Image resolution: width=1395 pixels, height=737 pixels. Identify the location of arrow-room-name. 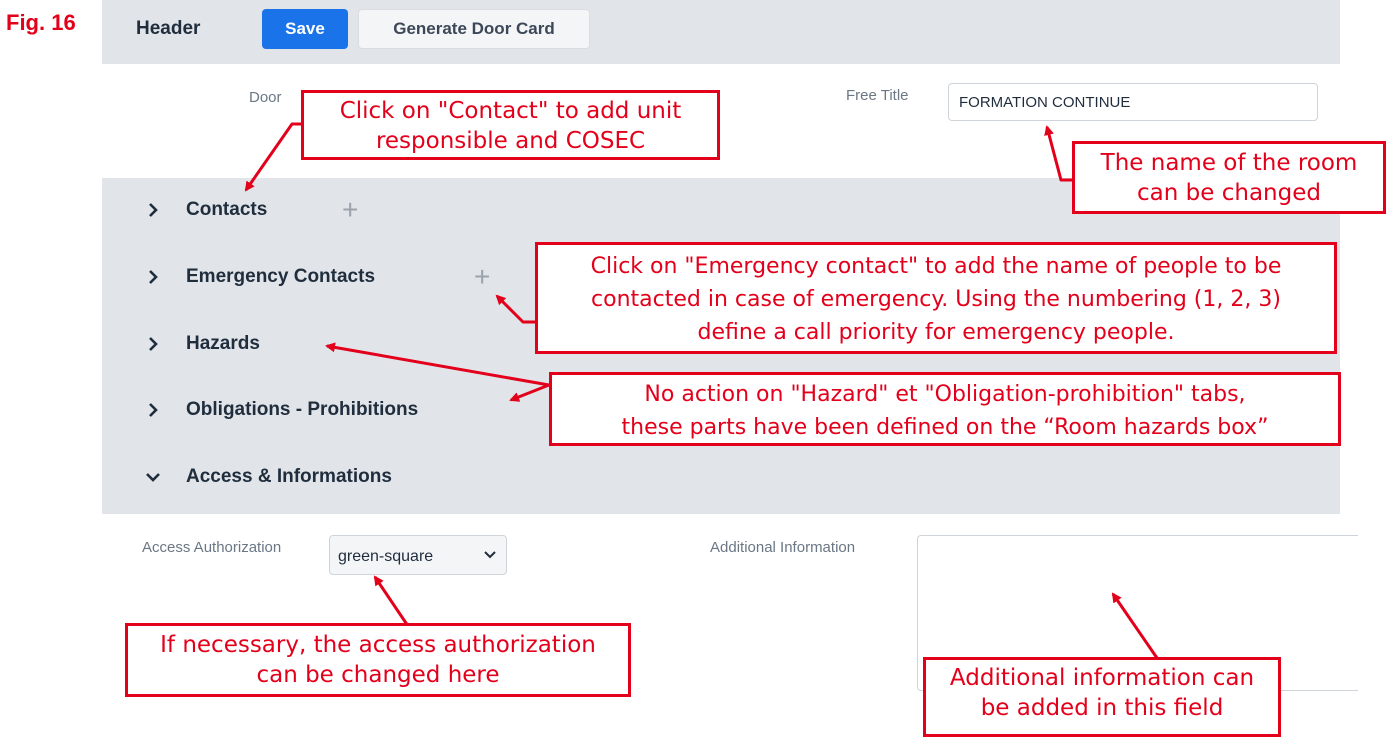
(1058, 153).